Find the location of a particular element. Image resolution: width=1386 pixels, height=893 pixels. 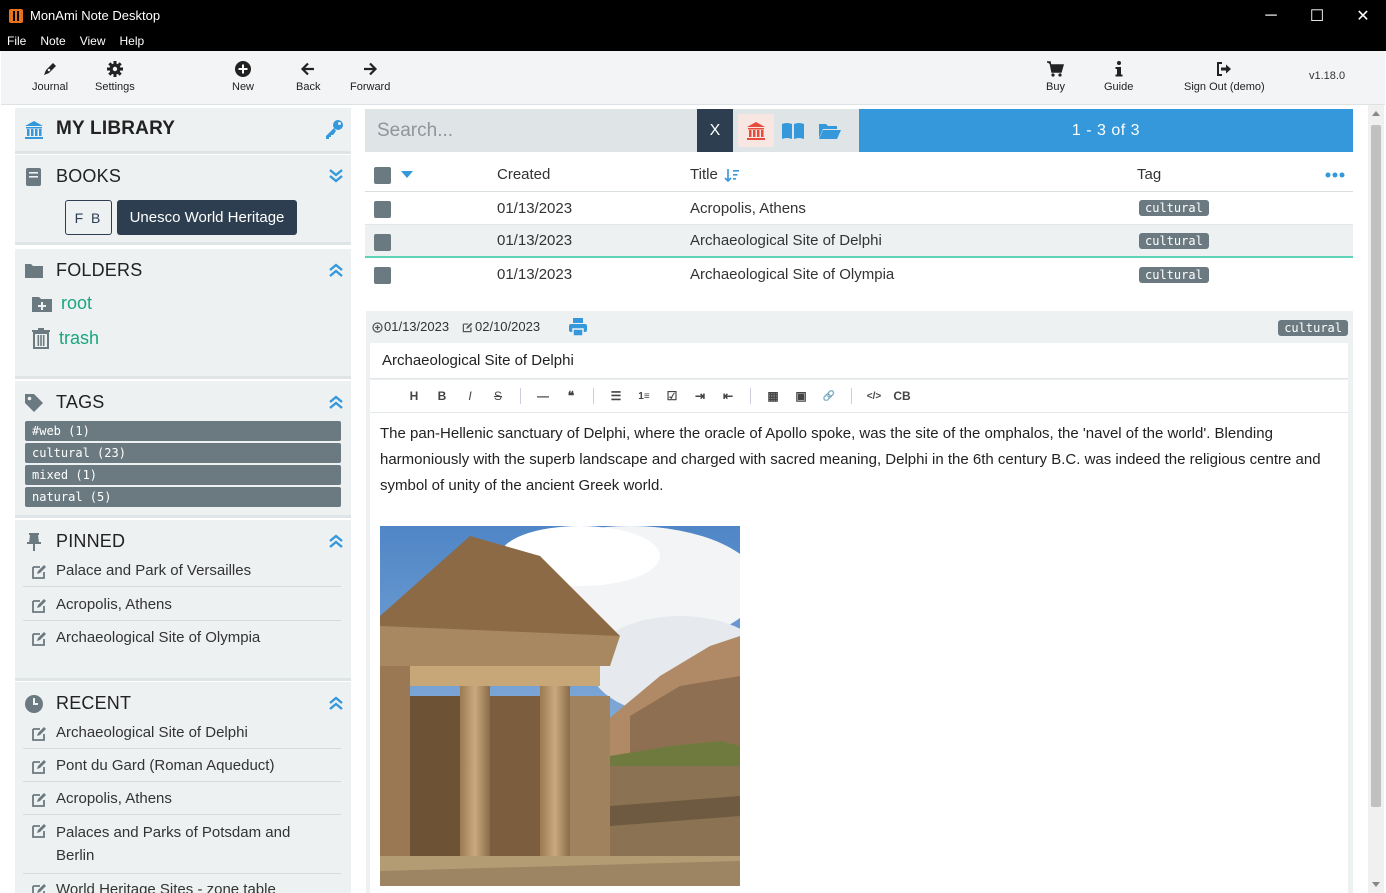

outdent-button: ⇤ is located at coordinates (728, 396).